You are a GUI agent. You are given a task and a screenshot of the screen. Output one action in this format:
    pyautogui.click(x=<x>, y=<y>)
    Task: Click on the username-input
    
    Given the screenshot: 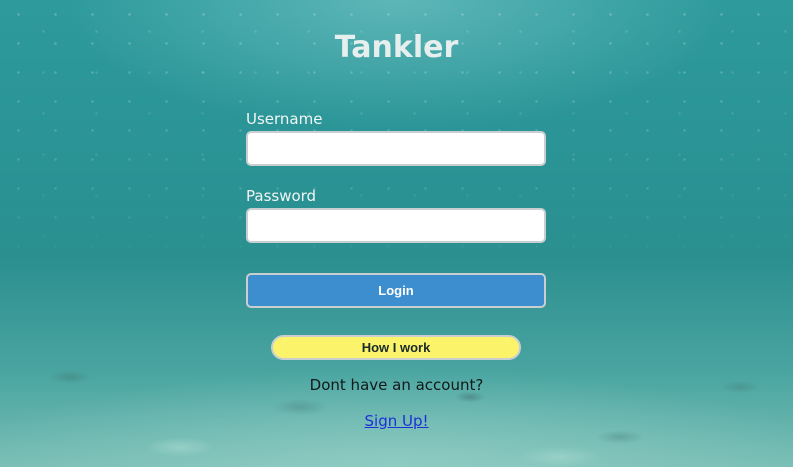 What is the action you would take?
    pyautogui.click(x=396, y=148)
    